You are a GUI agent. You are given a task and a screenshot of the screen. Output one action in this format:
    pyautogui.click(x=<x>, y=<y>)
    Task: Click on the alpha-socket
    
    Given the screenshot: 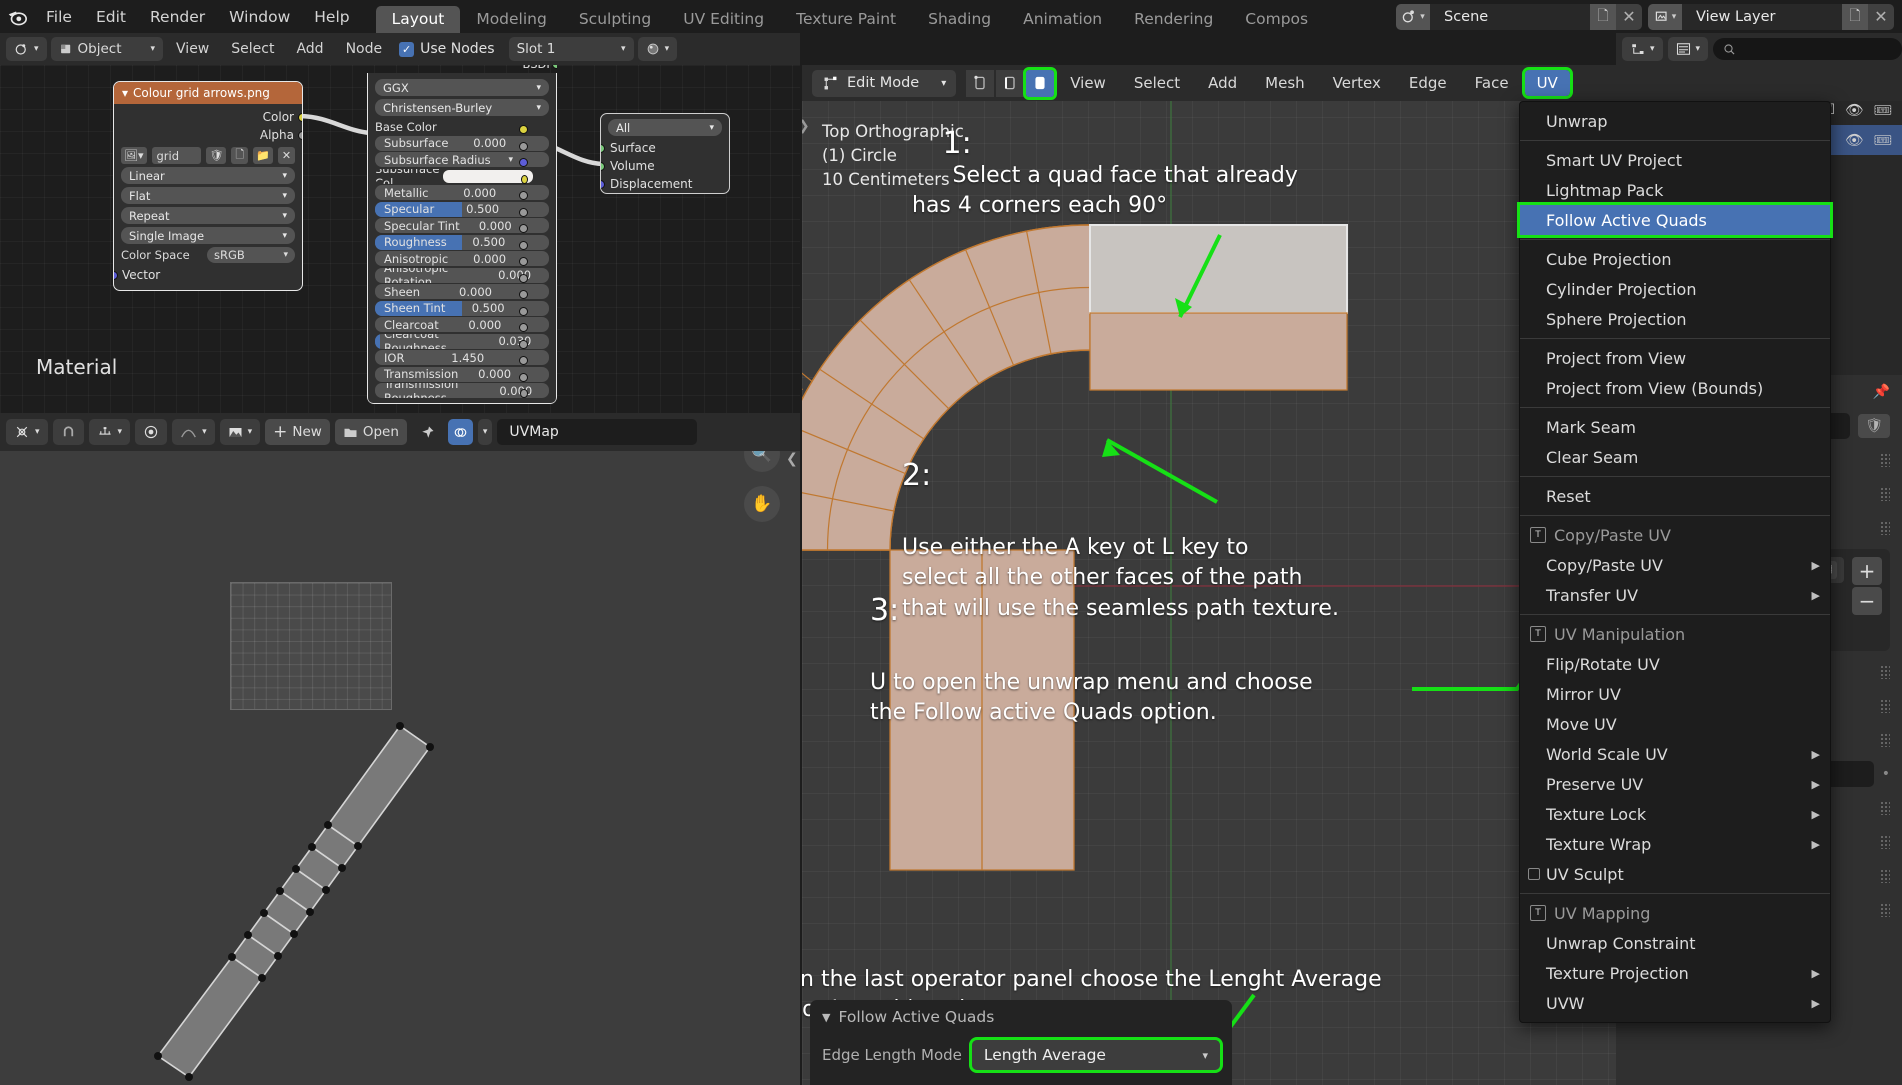 What is the action you would take?
    pyautogui.click(x=300, y=135)
    